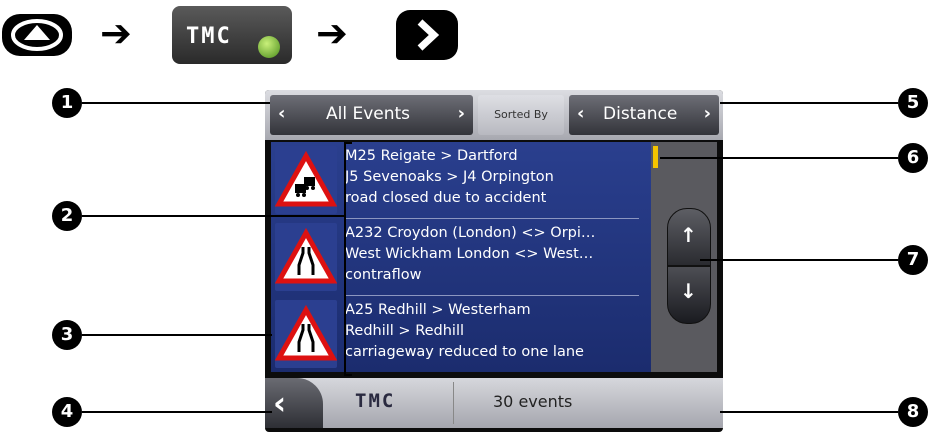 This screenshot has width=940, height=432. I want to click on main-menu-button, so click(37, 35).